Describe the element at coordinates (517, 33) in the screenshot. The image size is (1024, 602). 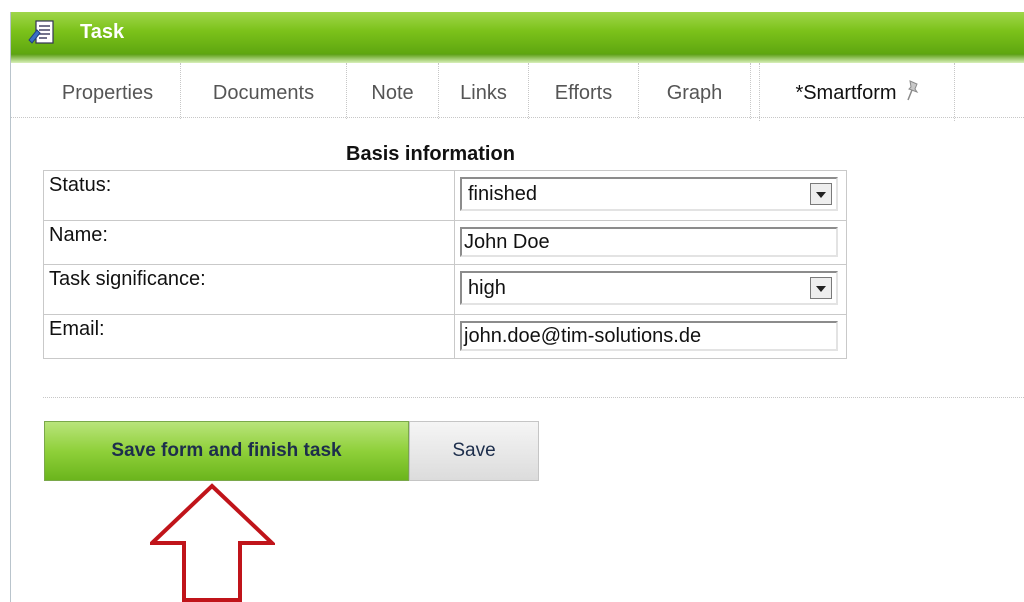
I see `window-title-bar: Task` at that location.